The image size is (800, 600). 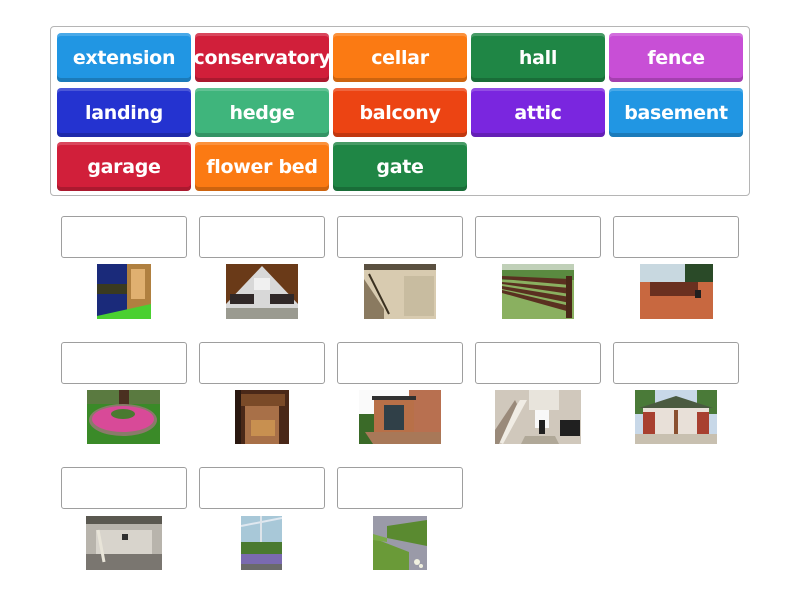 I want to click on tile-balcony: balcony, so click(x=400, y=112).